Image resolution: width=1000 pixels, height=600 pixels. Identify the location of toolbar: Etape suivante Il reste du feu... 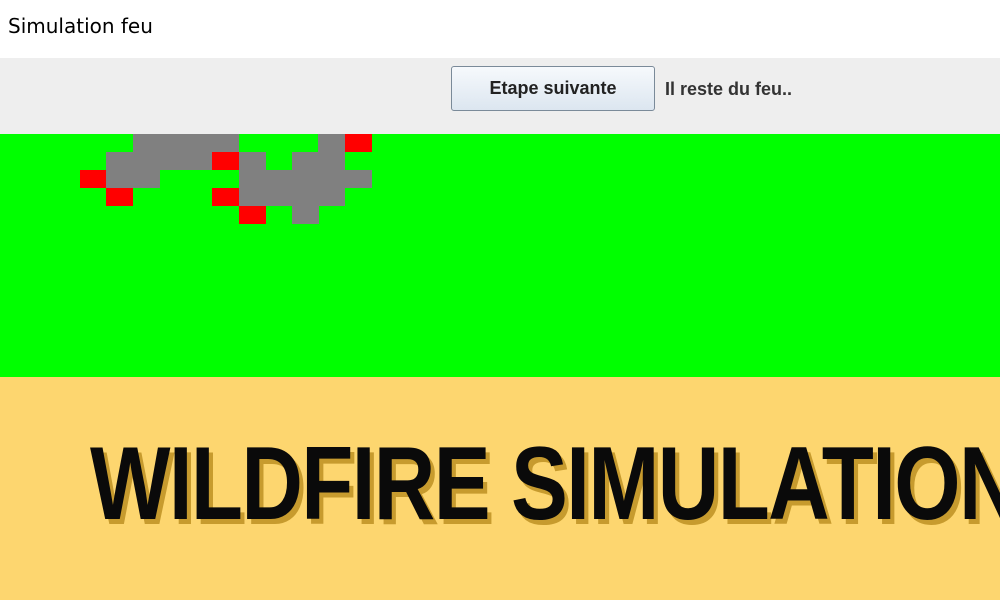
(500, 96).